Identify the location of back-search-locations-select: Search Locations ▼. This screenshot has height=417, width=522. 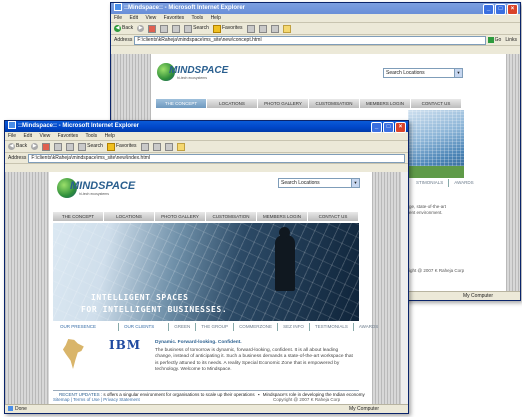
(423, 73).